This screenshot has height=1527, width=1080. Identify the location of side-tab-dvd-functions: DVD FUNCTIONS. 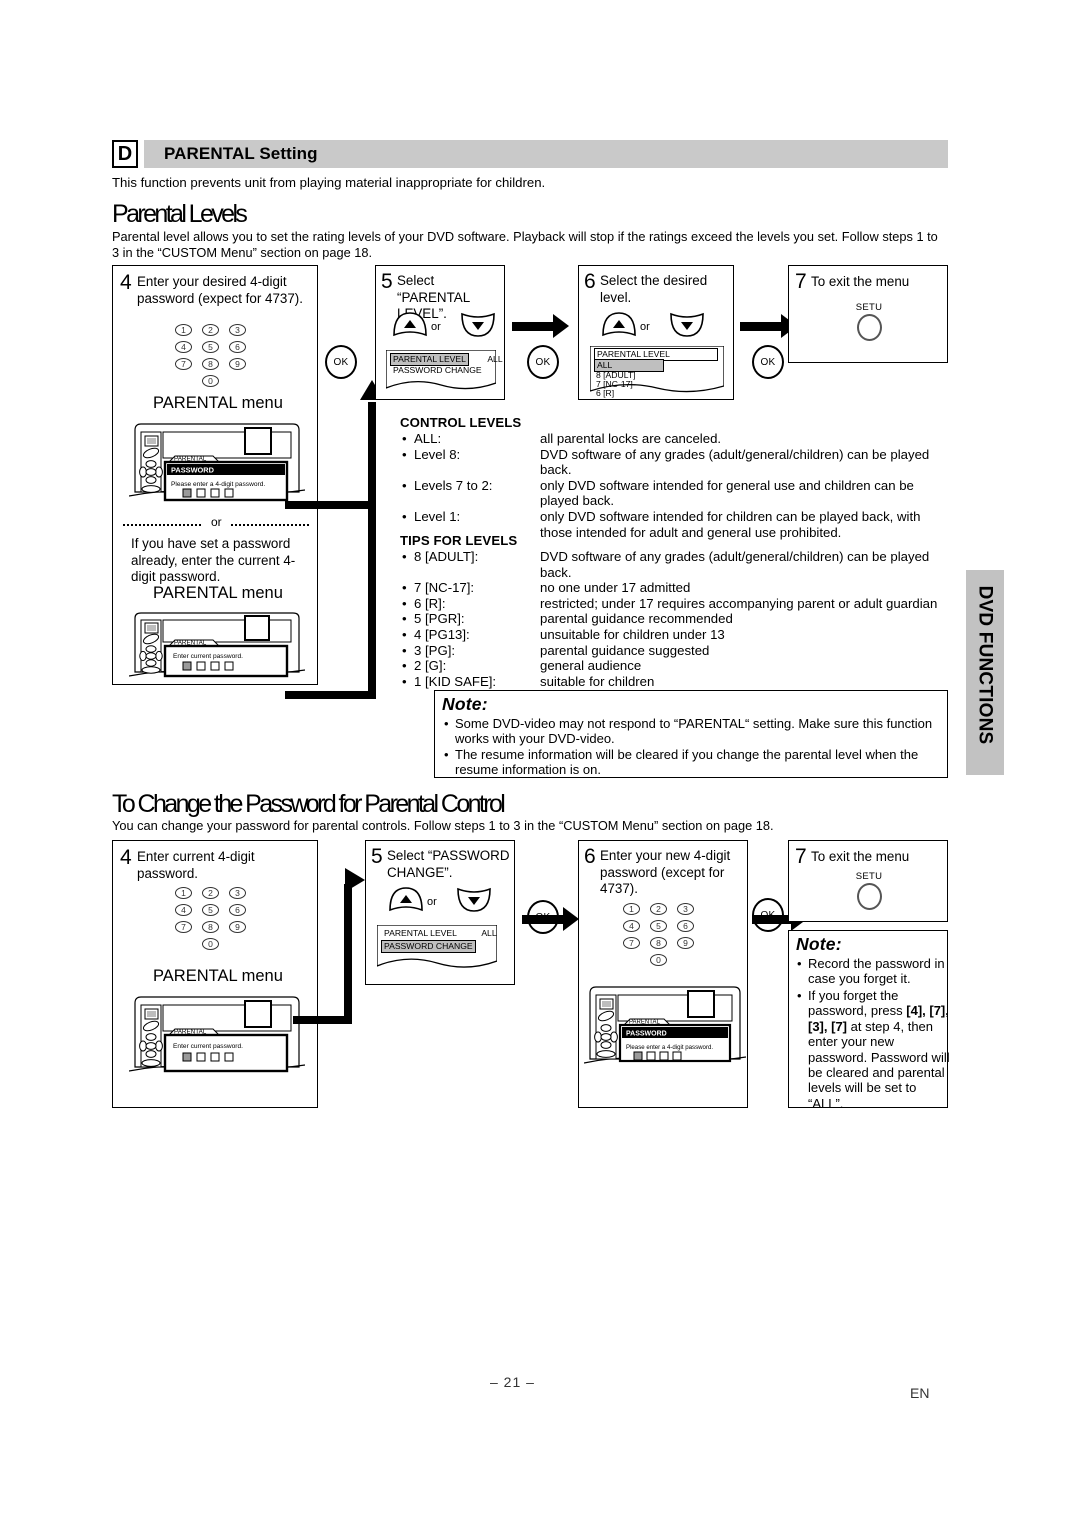
(985, 672).